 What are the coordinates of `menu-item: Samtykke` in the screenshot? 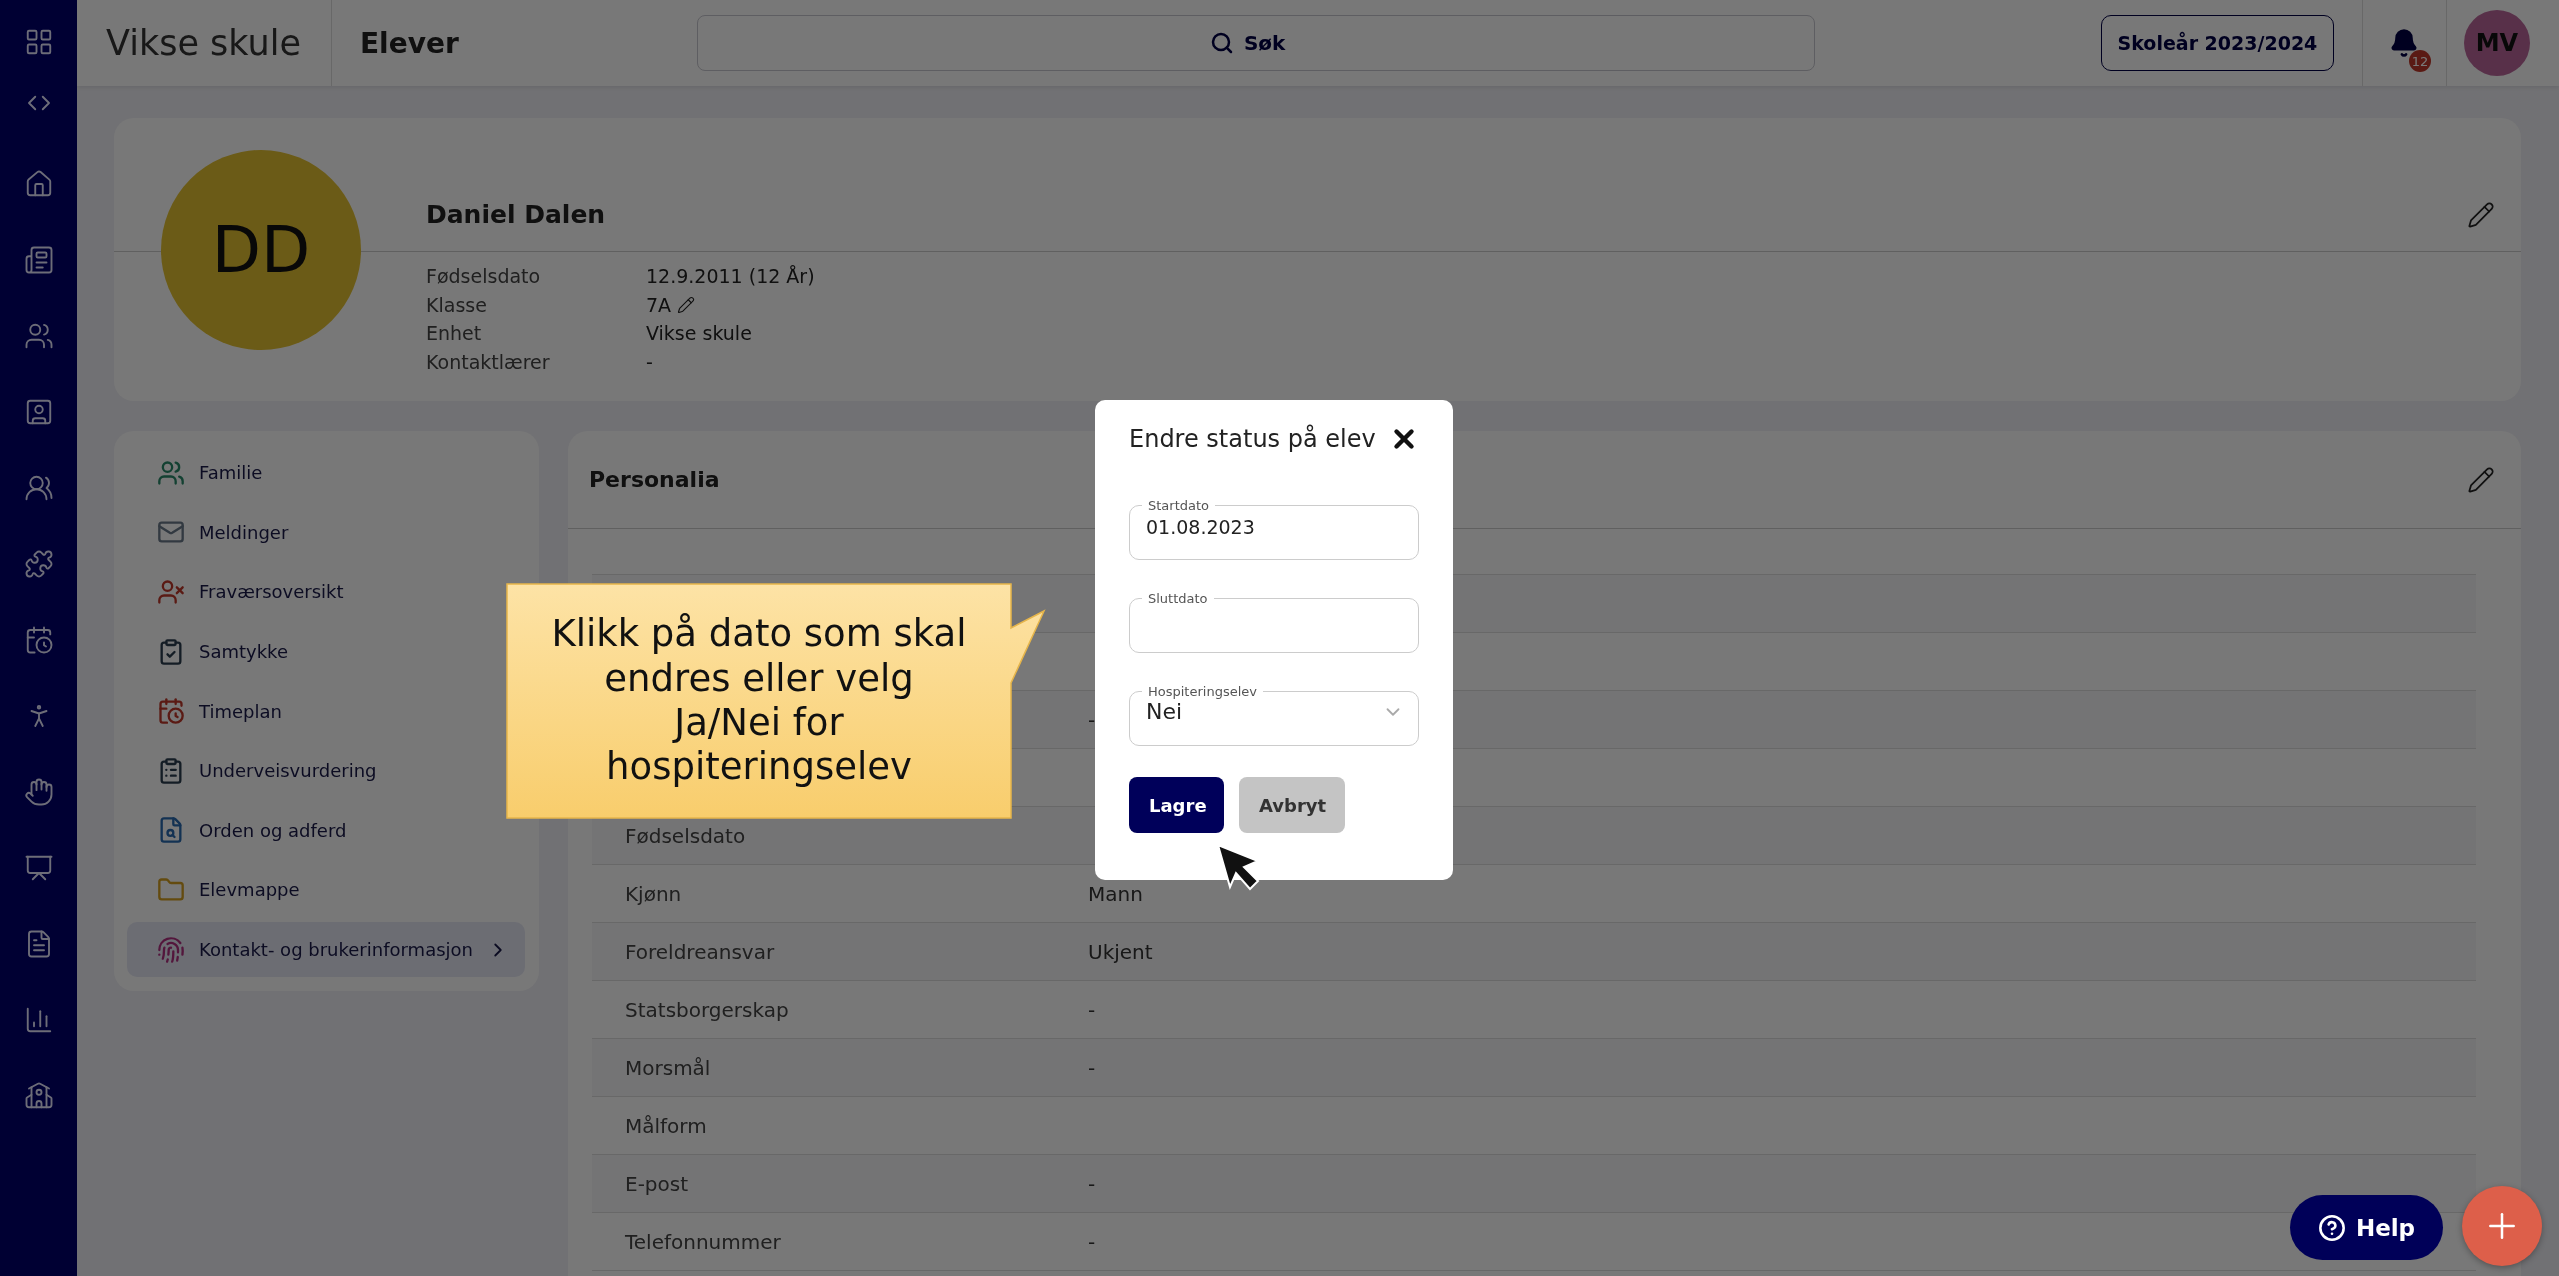 It's located at (326, 651).